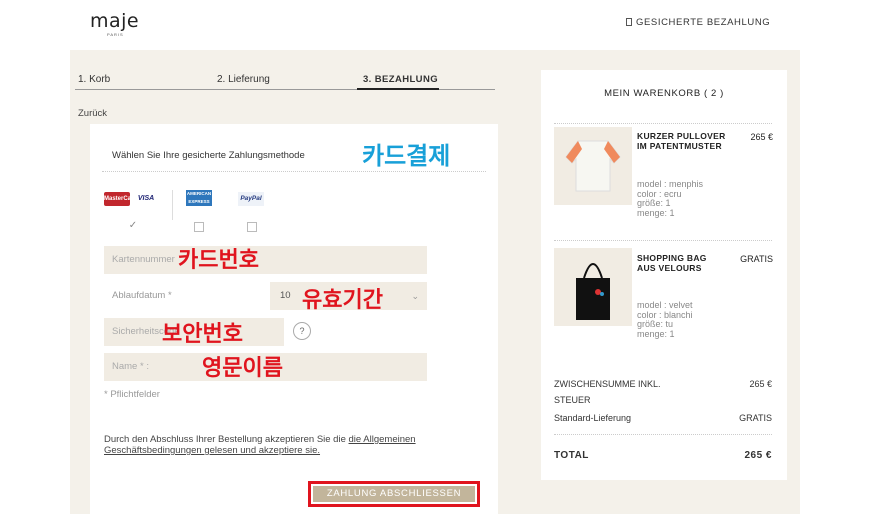 Image resolution: width=870 pixels, height=514 pixels. I want to click on help-icon: ?, so click(302, 331).